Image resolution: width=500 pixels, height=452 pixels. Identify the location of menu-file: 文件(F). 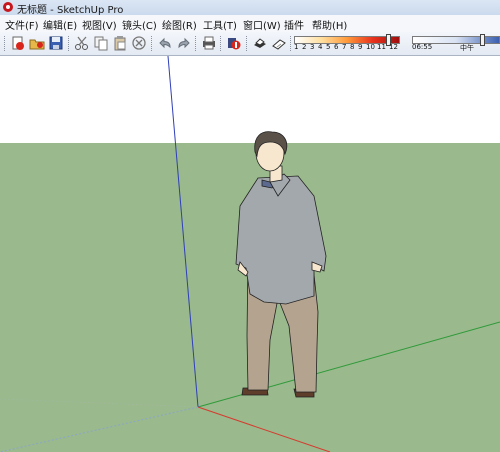
(22, 24).